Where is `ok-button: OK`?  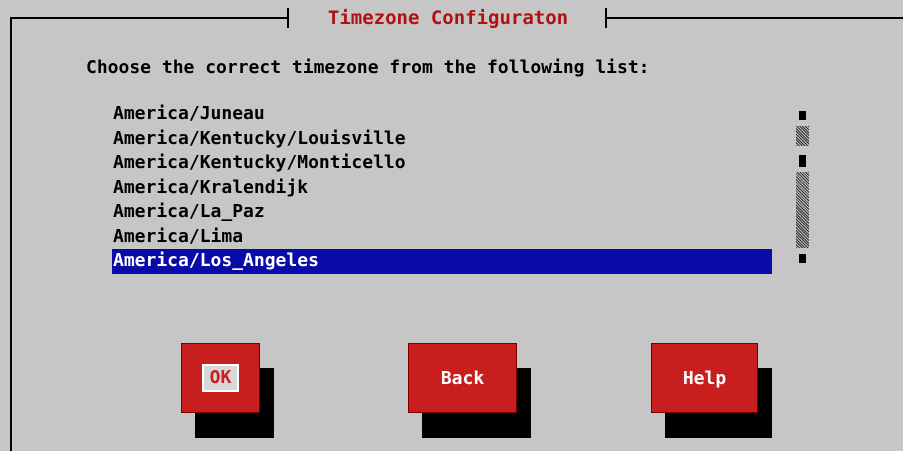
ok-button: OK is located at coordinates (220, 378).